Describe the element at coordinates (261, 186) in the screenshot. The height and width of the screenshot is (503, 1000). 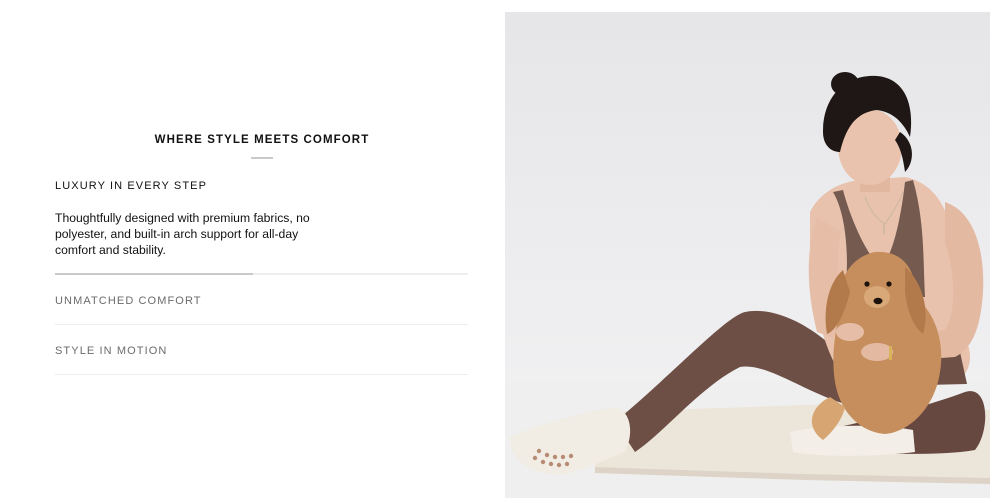
I see `accordion-title-luxury: LUXURY IN EVERY STEP` at that location.